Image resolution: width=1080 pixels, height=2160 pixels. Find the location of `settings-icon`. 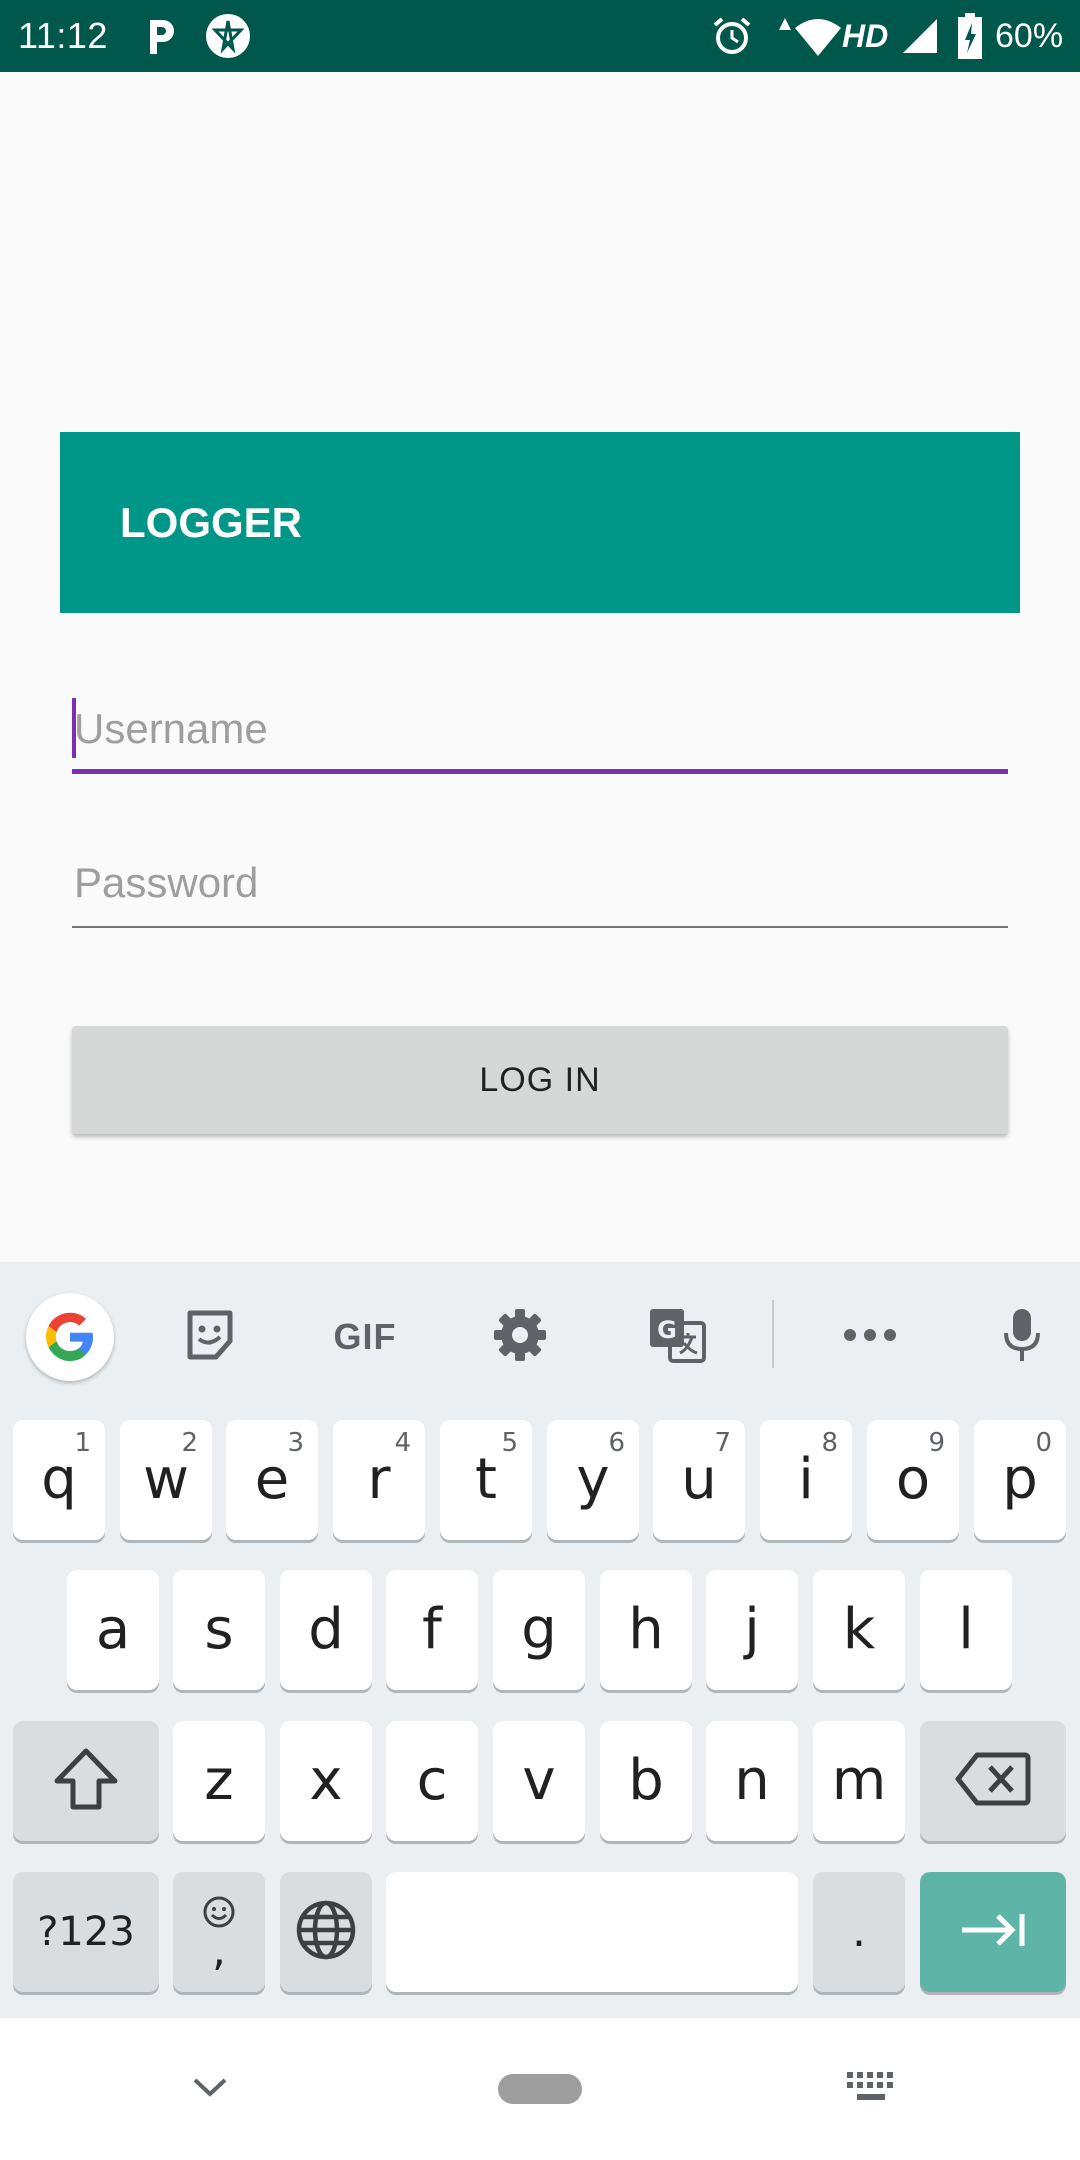

settings-icon is located at coordinates (520, 1337).